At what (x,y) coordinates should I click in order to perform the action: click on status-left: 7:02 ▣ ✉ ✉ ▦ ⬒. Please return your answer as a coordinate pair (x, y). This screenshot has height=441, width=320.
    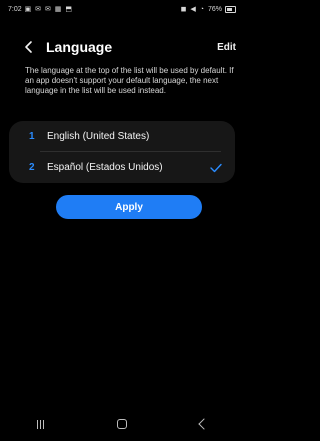
    Looking at the image, I should click on (40, 9).